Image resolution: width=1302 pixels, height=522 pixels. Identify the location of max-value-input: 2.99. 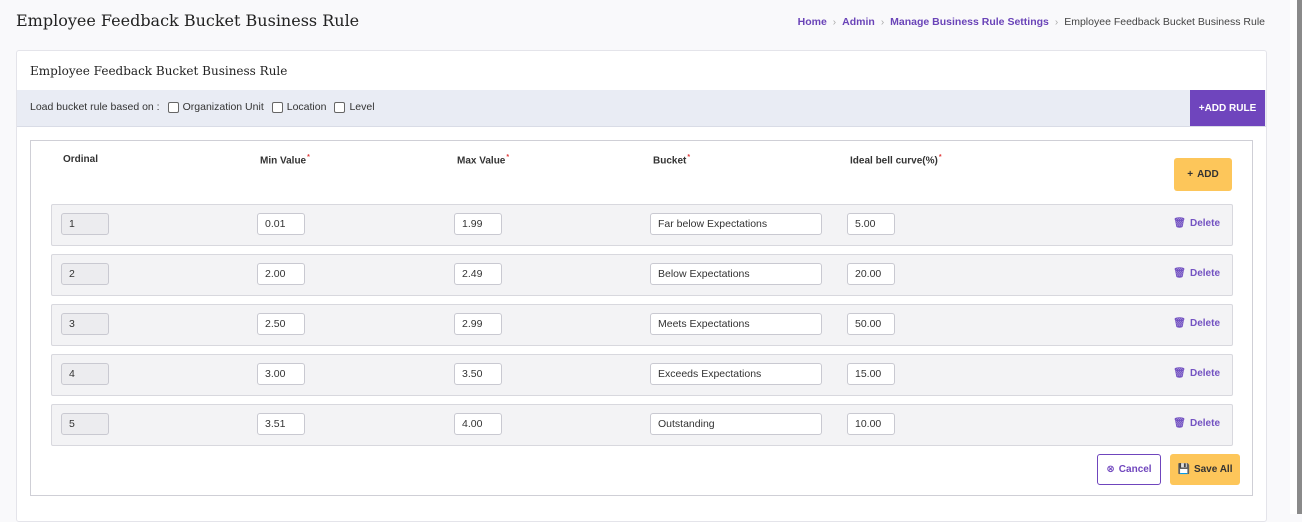
(478, 324).